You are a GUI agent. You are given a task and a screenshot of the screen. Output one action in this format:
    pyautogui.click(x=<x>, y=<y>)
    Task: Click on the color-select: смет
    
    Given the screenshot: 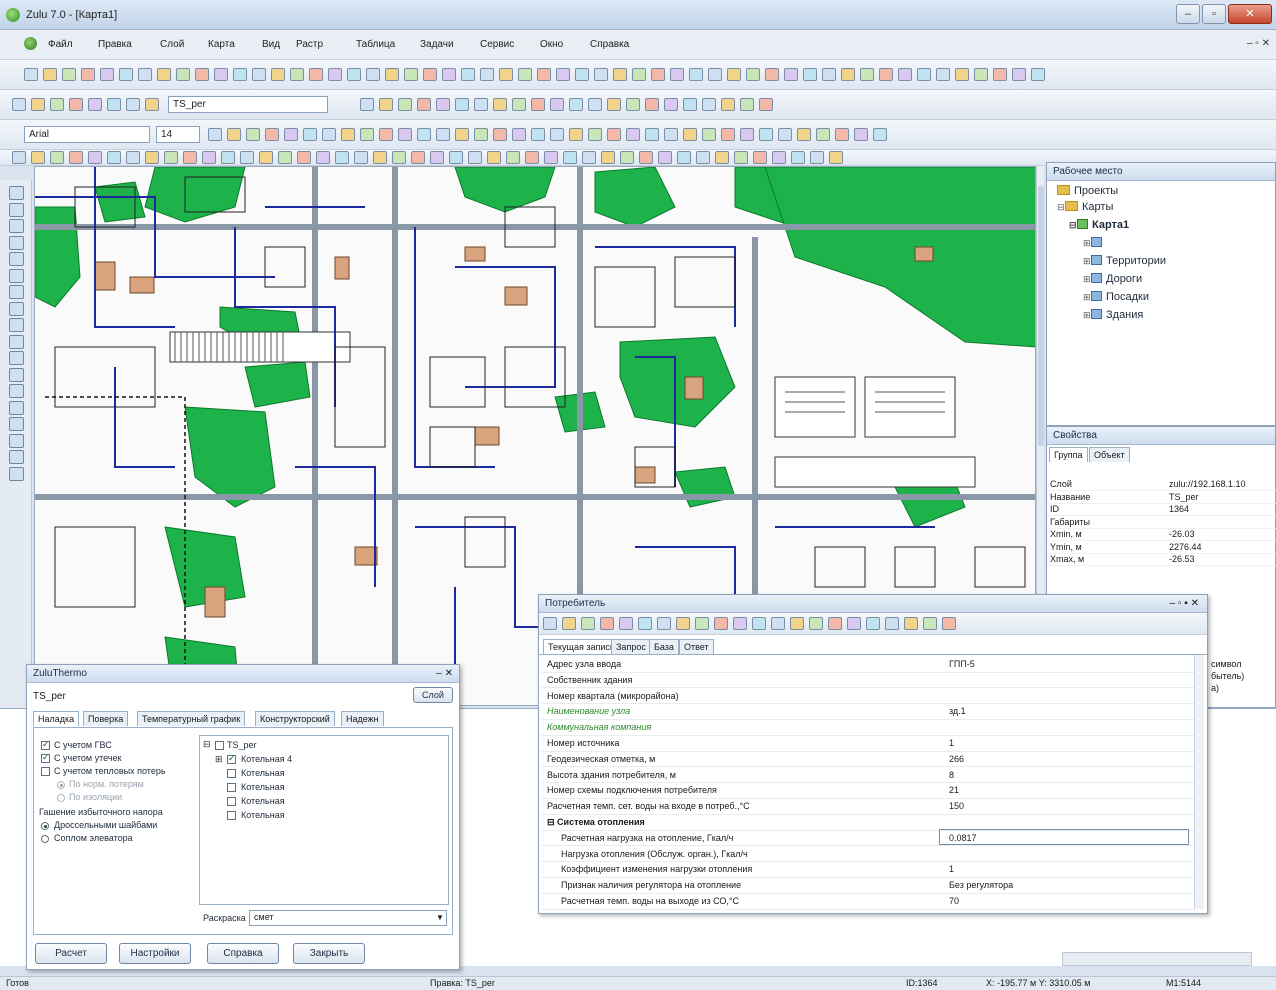 What is the action you would take?
    pyautogui.click(x=348, y=918)
    